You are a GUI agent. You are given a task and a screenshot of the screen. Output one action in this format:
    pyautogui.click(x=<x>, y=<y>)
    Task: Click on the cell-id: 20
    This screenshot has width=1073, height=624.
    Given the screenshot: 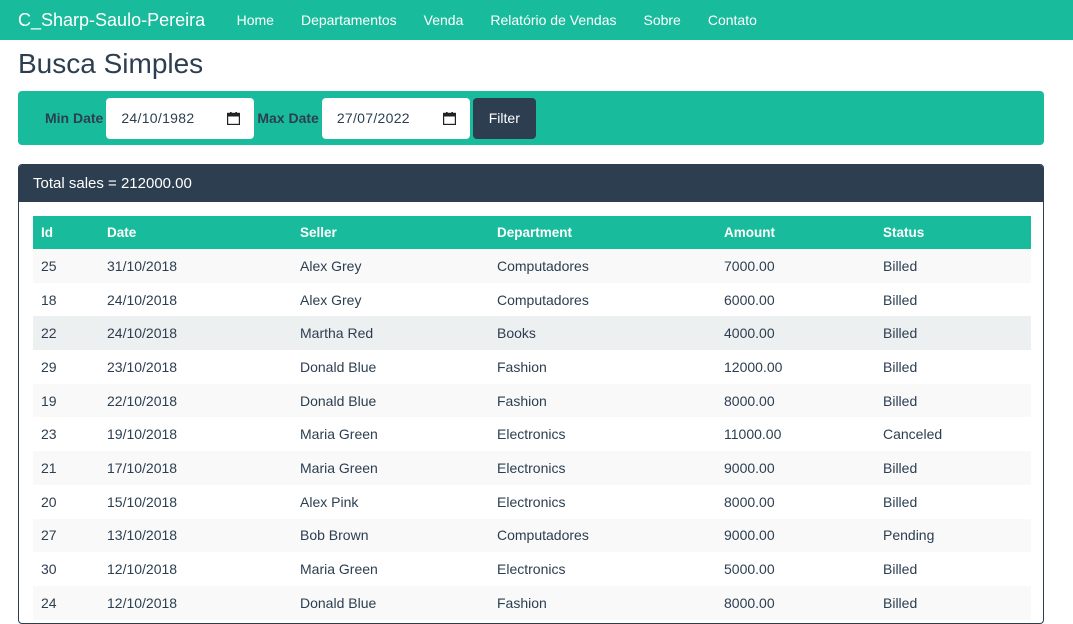 What is the action you would take?
    pyautogui.click(x=49, y=501)
    